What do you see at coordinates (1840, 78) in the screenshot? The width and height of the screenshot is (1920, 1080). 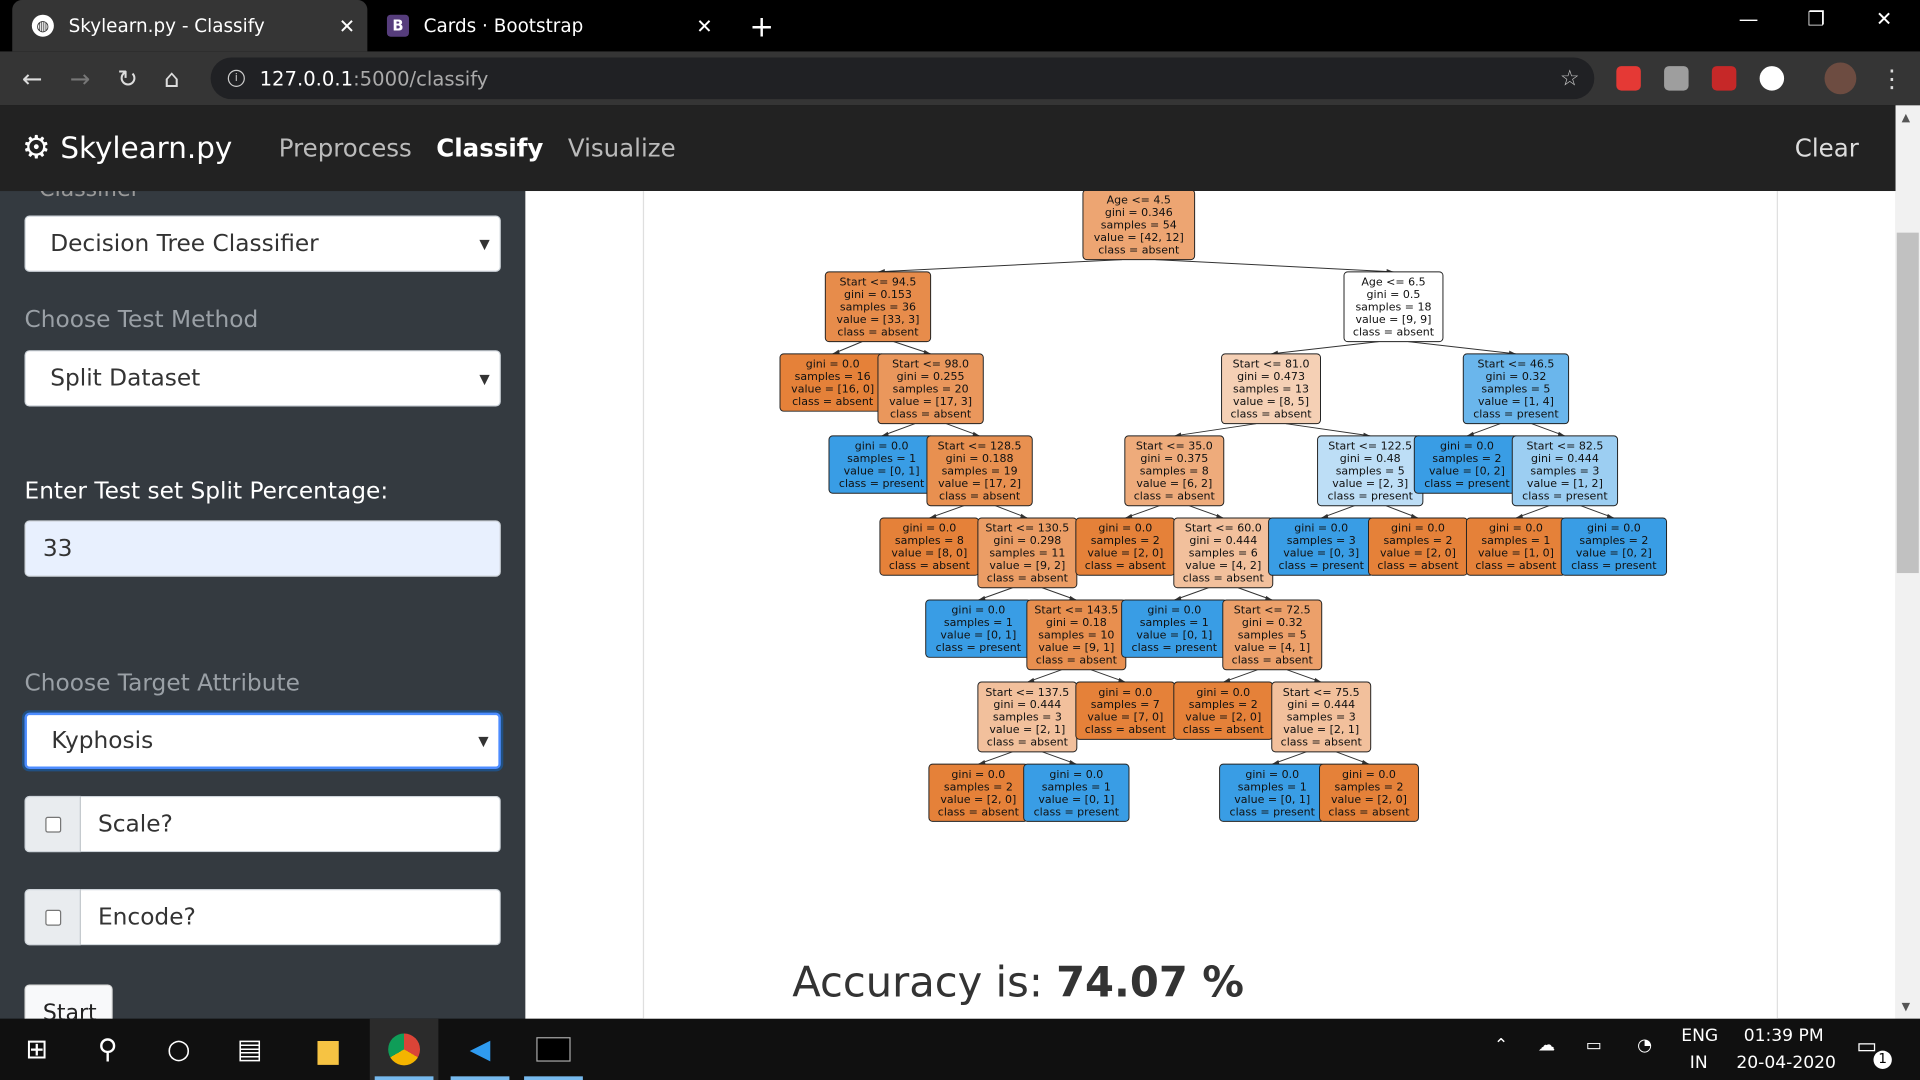 I see `profile-avatar` at bounding box center [1840, 78].